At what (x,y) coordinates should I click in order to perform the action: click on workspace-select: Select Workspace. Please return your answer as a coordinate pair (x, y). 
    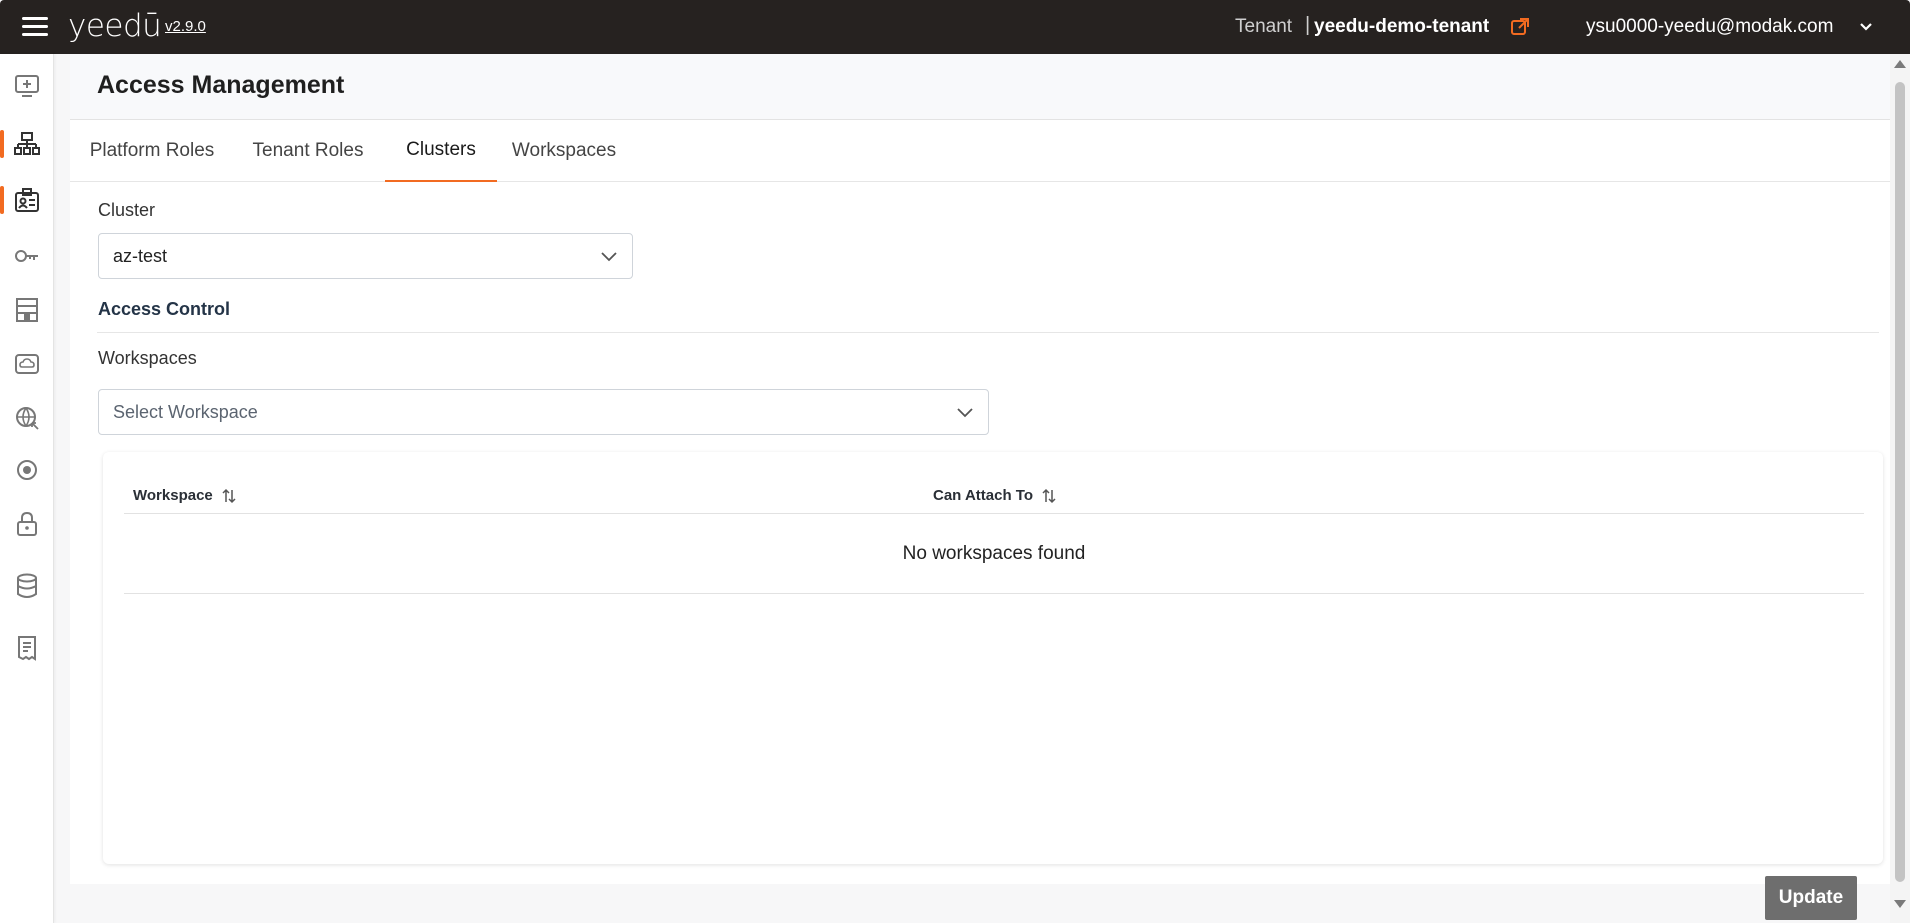
    Looking at the image, I should click on (543, 412).